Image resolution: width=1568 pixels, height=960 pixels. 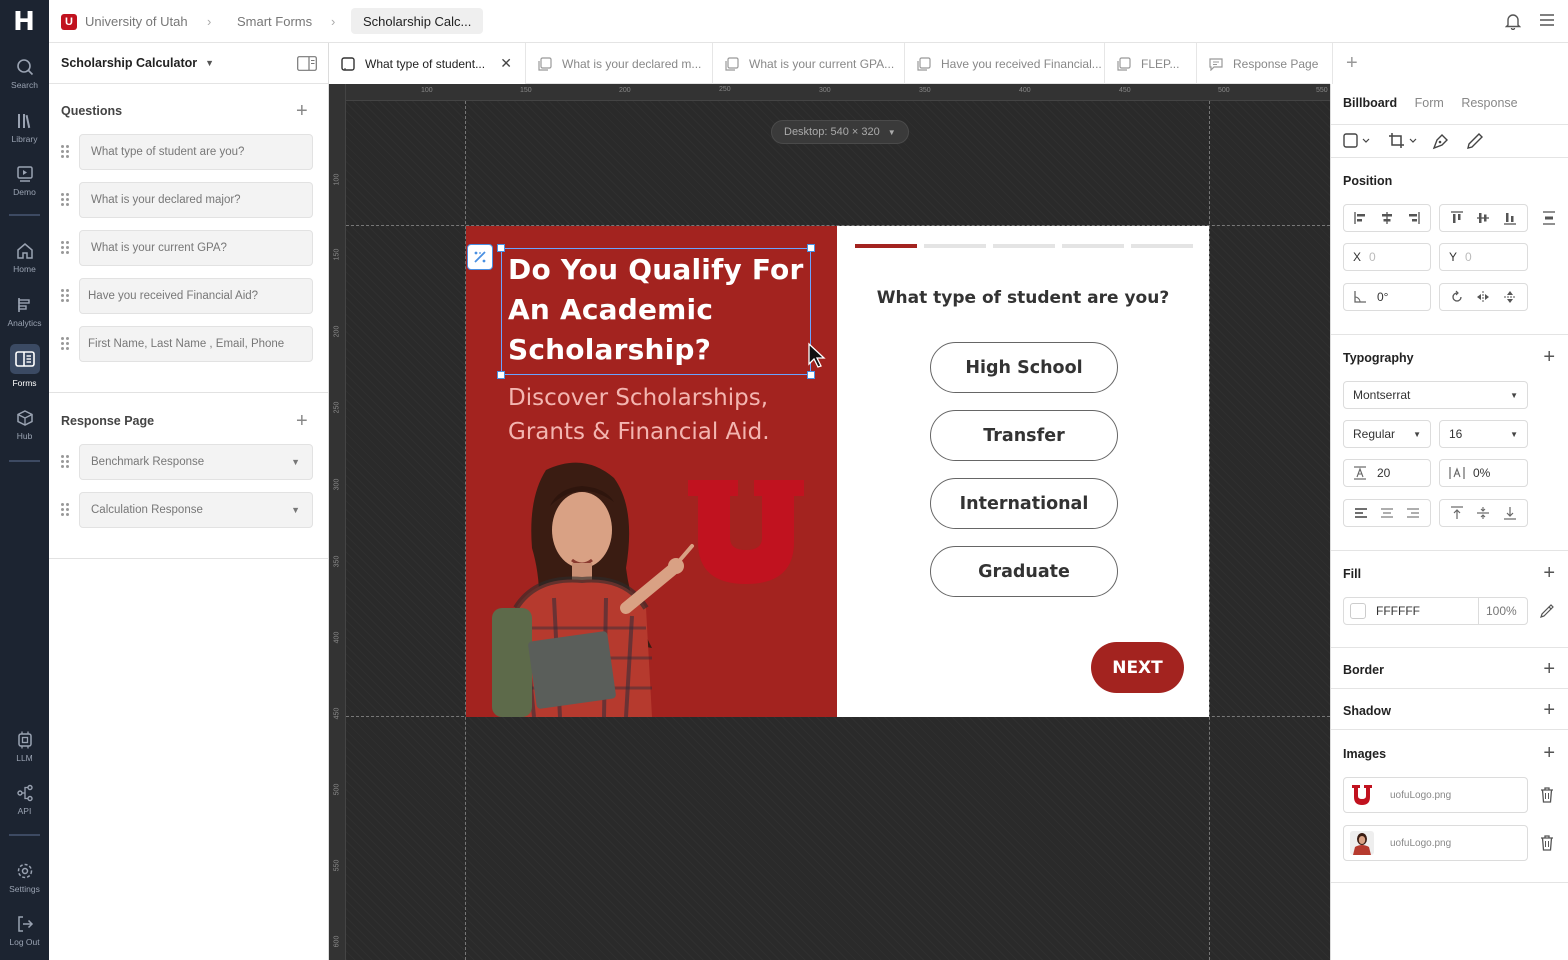 What do you see at coordinates (1352, 63) in the screenshot?
I see `add-tab-button: +` at bounding box center [1352, 63].